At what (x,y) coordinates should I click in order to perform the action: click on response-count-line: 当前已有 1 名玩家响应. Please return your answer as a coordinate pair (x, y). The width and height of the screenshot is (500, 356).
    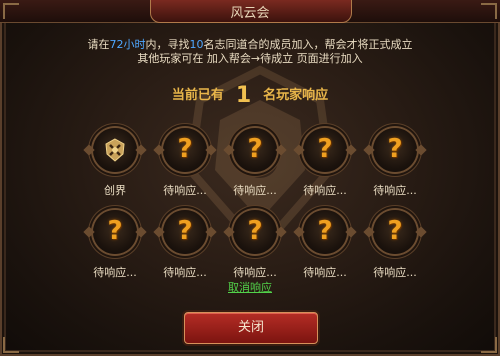
    Looking at the image, I should click on (250, 95).